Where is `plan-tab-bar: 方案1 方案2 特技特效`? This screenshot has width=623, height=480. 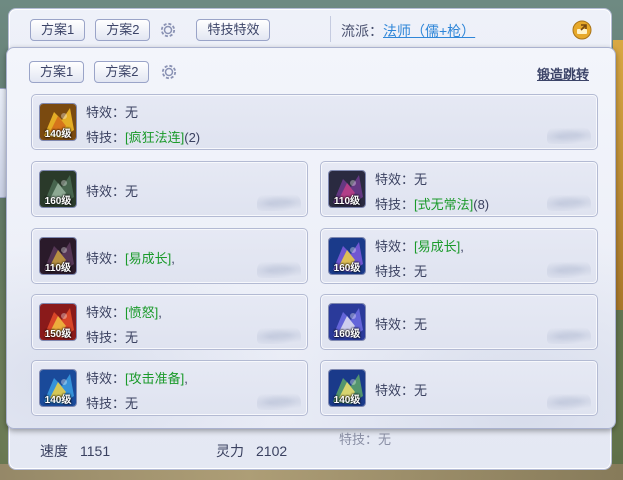
plan-tab-bar: 方案1 方案2 特技特效 is located at coordinates (150, 30).